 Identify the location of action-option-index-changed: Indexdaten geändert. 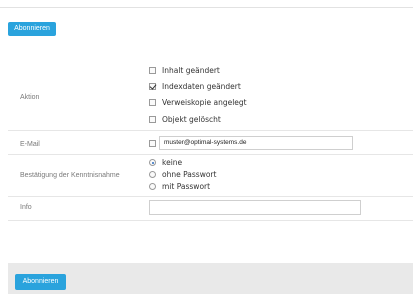
(195, 86).